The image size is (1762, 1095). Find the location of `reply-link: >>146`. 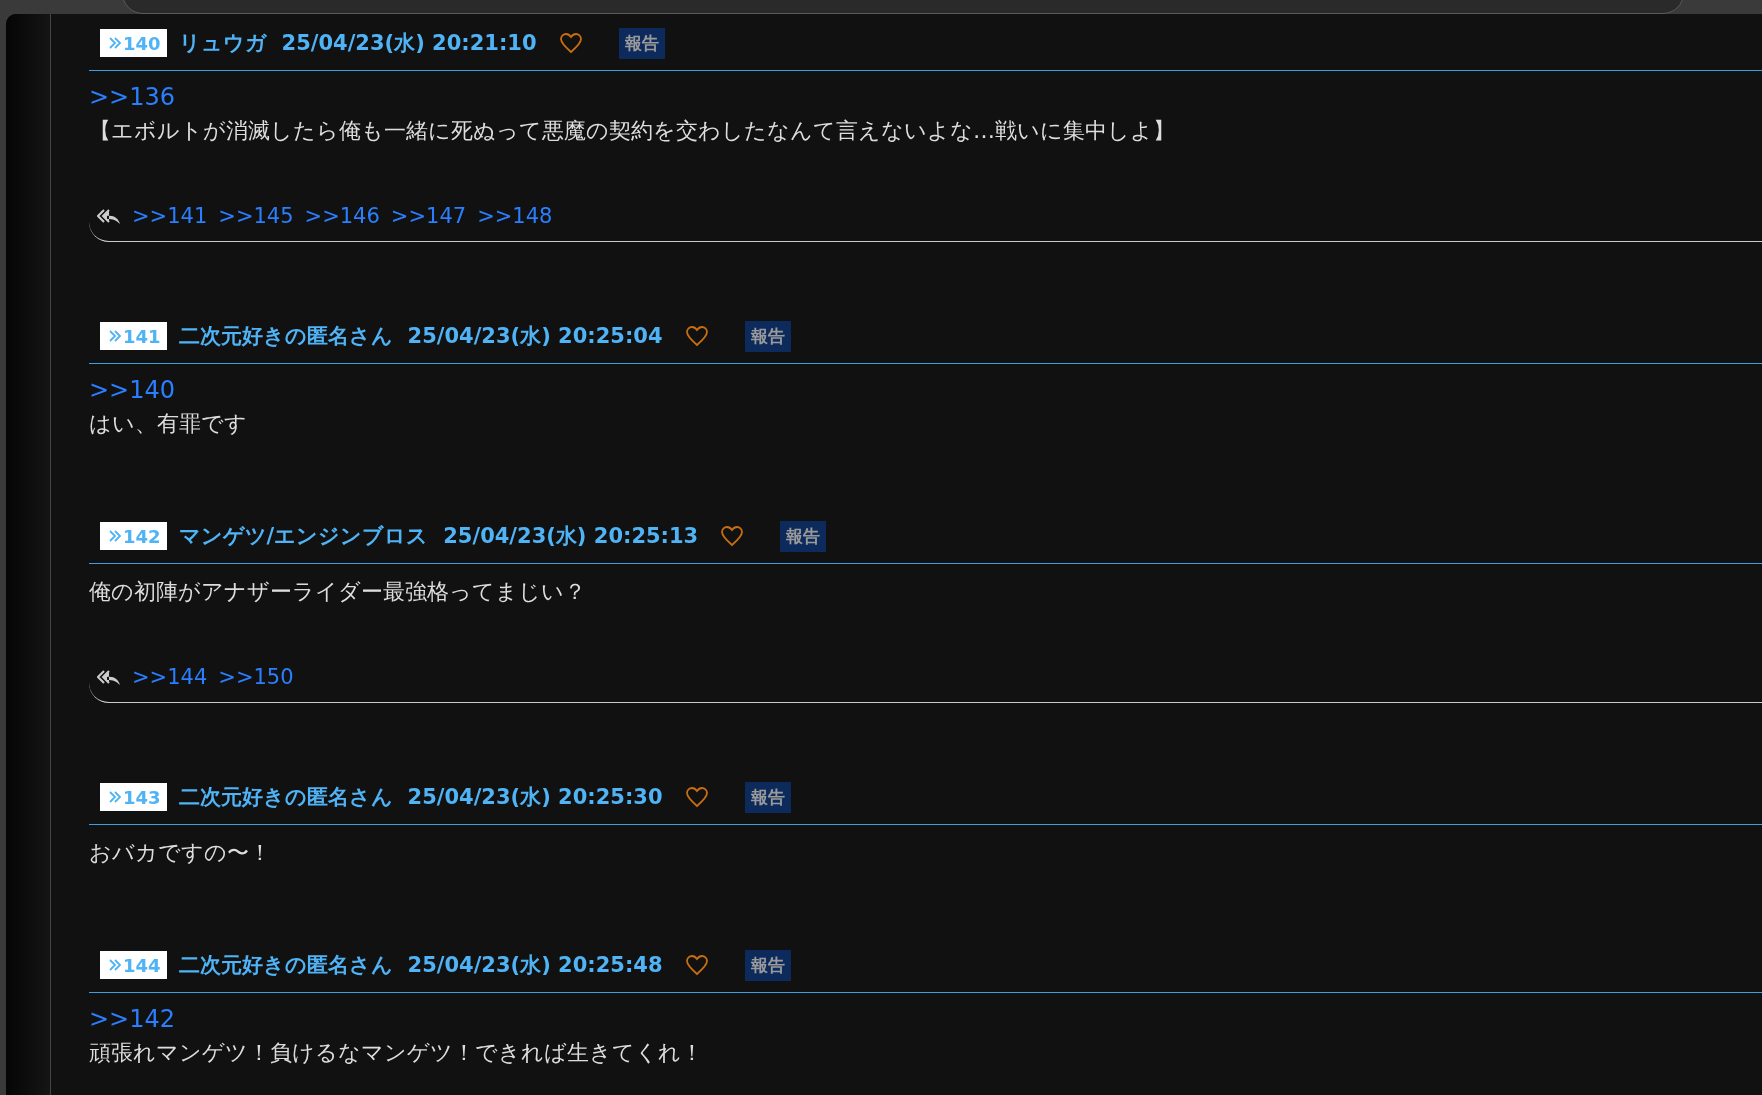

reply-link: >>146 is located at coordinates (342, 216).